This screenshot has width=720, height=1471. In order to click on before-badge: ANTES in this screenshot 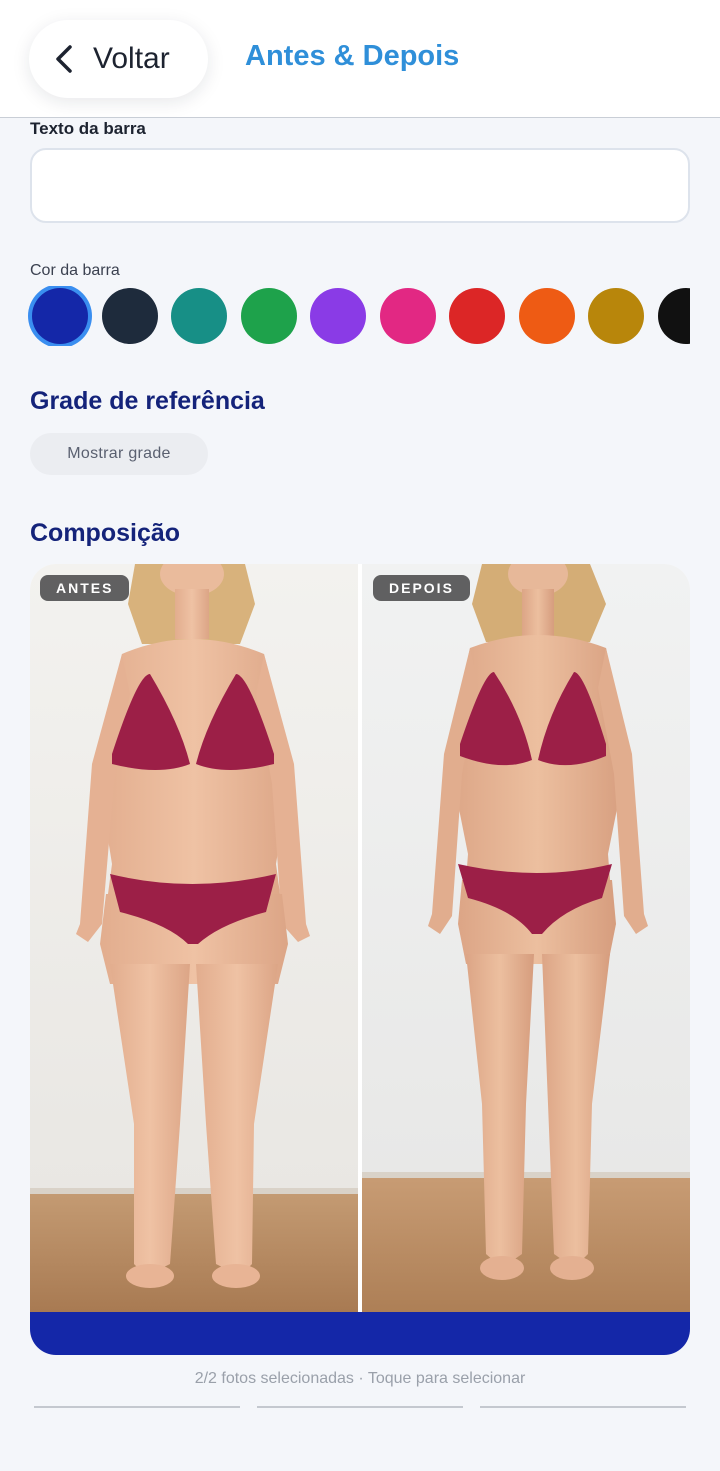, I will do `click(85, 588)`.